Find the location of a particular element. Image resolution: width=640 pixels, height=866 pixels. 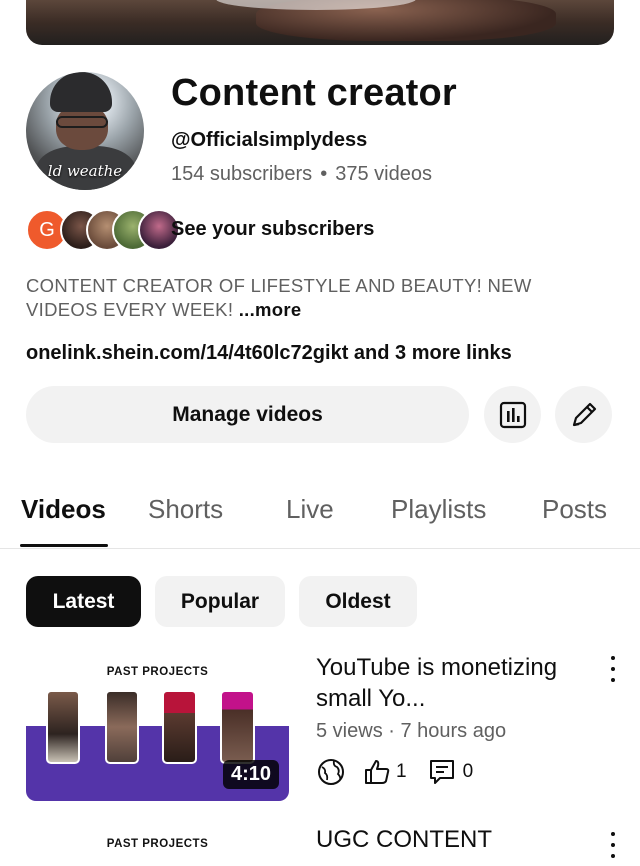

pencil-icon is located at coordinates (584, 414).